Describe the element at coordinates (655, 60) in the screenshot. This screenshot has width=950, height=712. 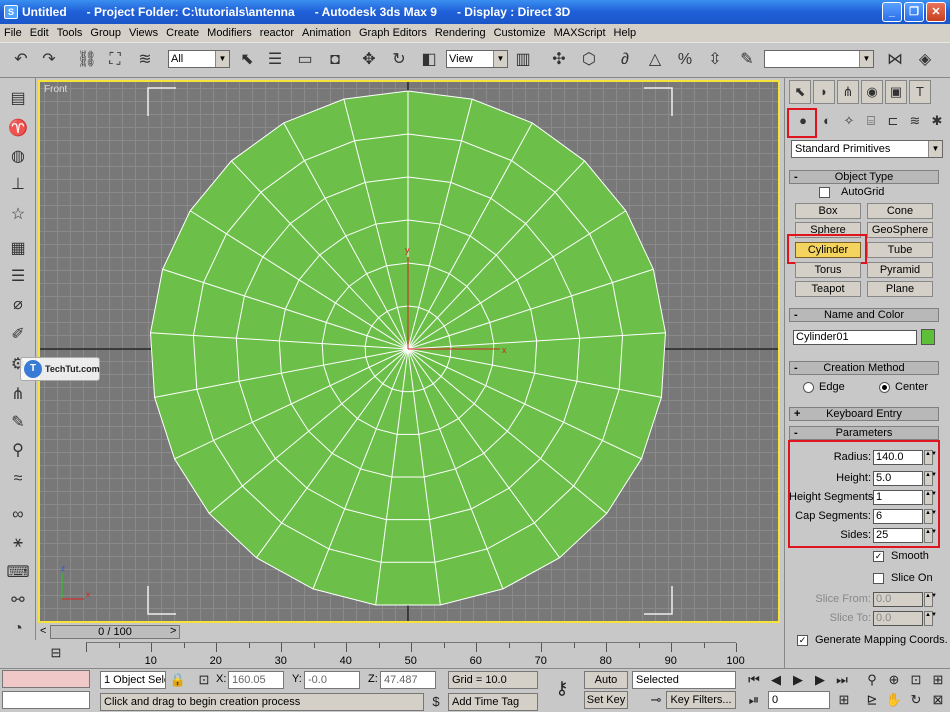
I see `angle-snap-icon: △` at that location.